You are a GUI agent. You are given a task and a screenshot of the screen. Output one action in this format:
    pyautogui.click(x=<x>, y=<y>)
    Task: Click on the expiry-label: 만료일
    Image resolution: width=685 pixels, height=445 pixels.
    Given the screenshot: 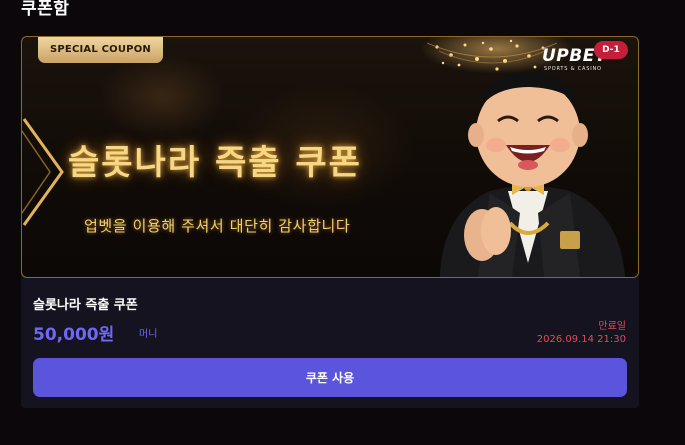 What is the action you would take?
    pyautogui.click(x=612, y=326)
    